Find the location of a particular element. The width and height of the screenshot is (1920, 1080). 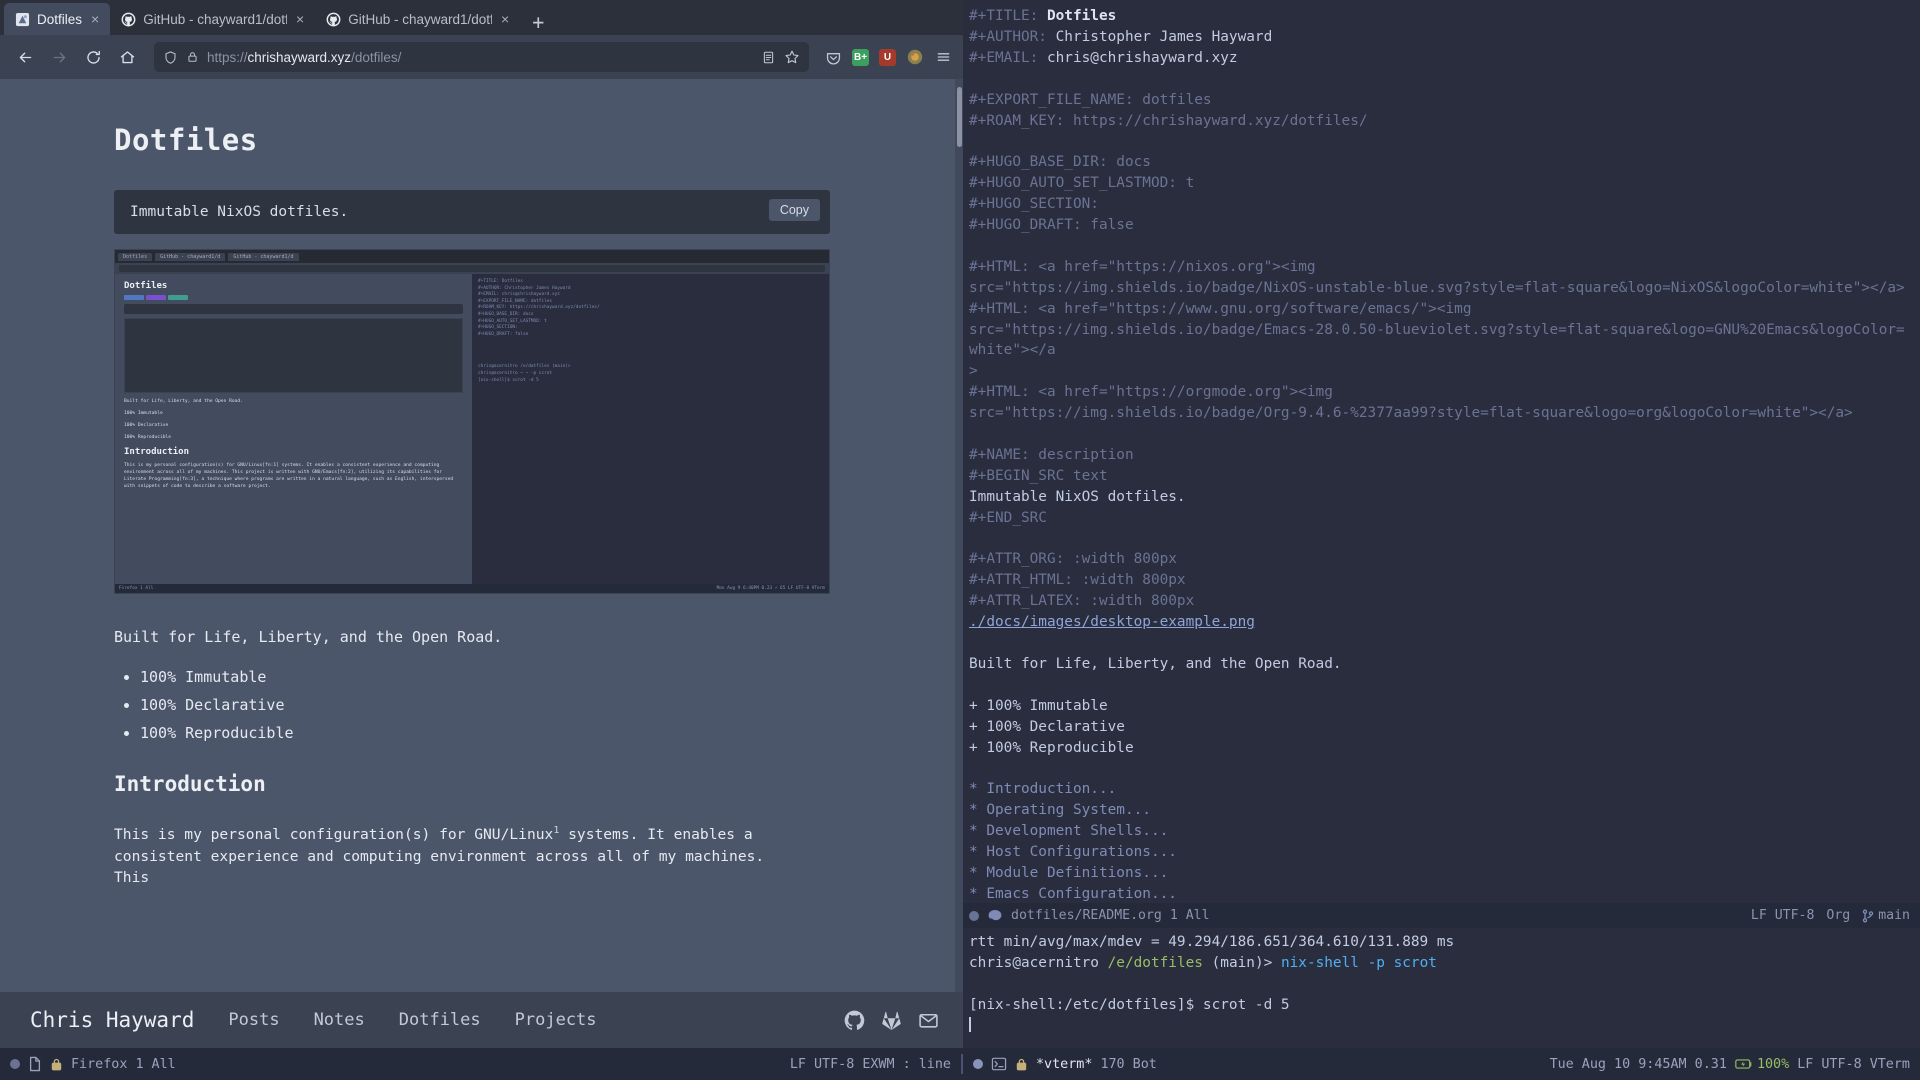

arrow-left-icon is located at coordinates (25, 57).